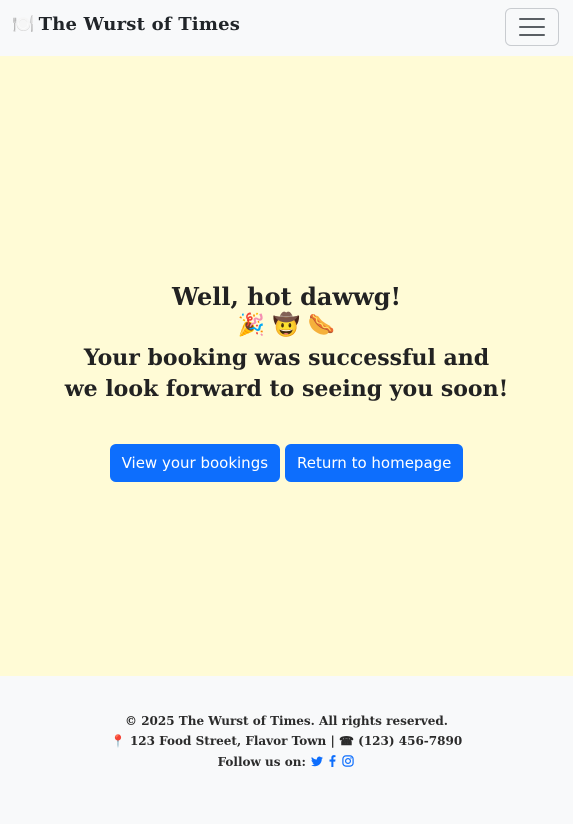 This screenshot has height=824, width=573. I want to click on location-pin-icon: 📍, so click(118, 741).